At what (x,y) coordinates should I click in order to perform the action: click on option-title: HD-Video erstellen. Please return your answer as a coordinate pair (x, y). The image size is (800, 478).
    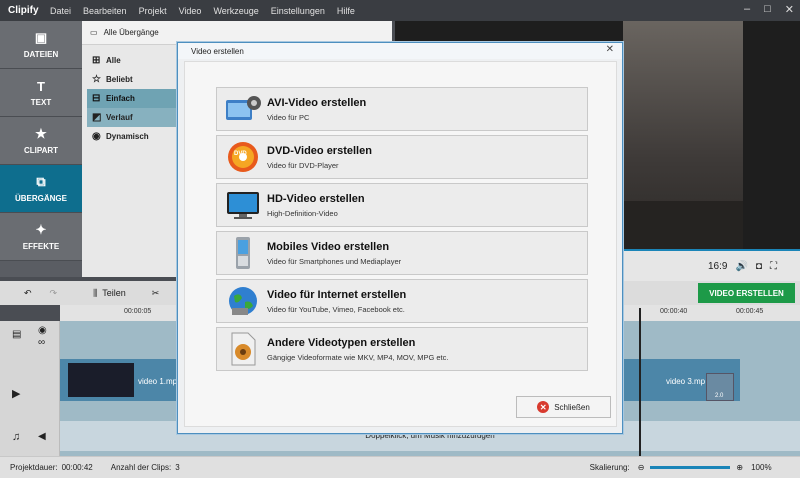
    Looking at the image, I should click on (316, 198).